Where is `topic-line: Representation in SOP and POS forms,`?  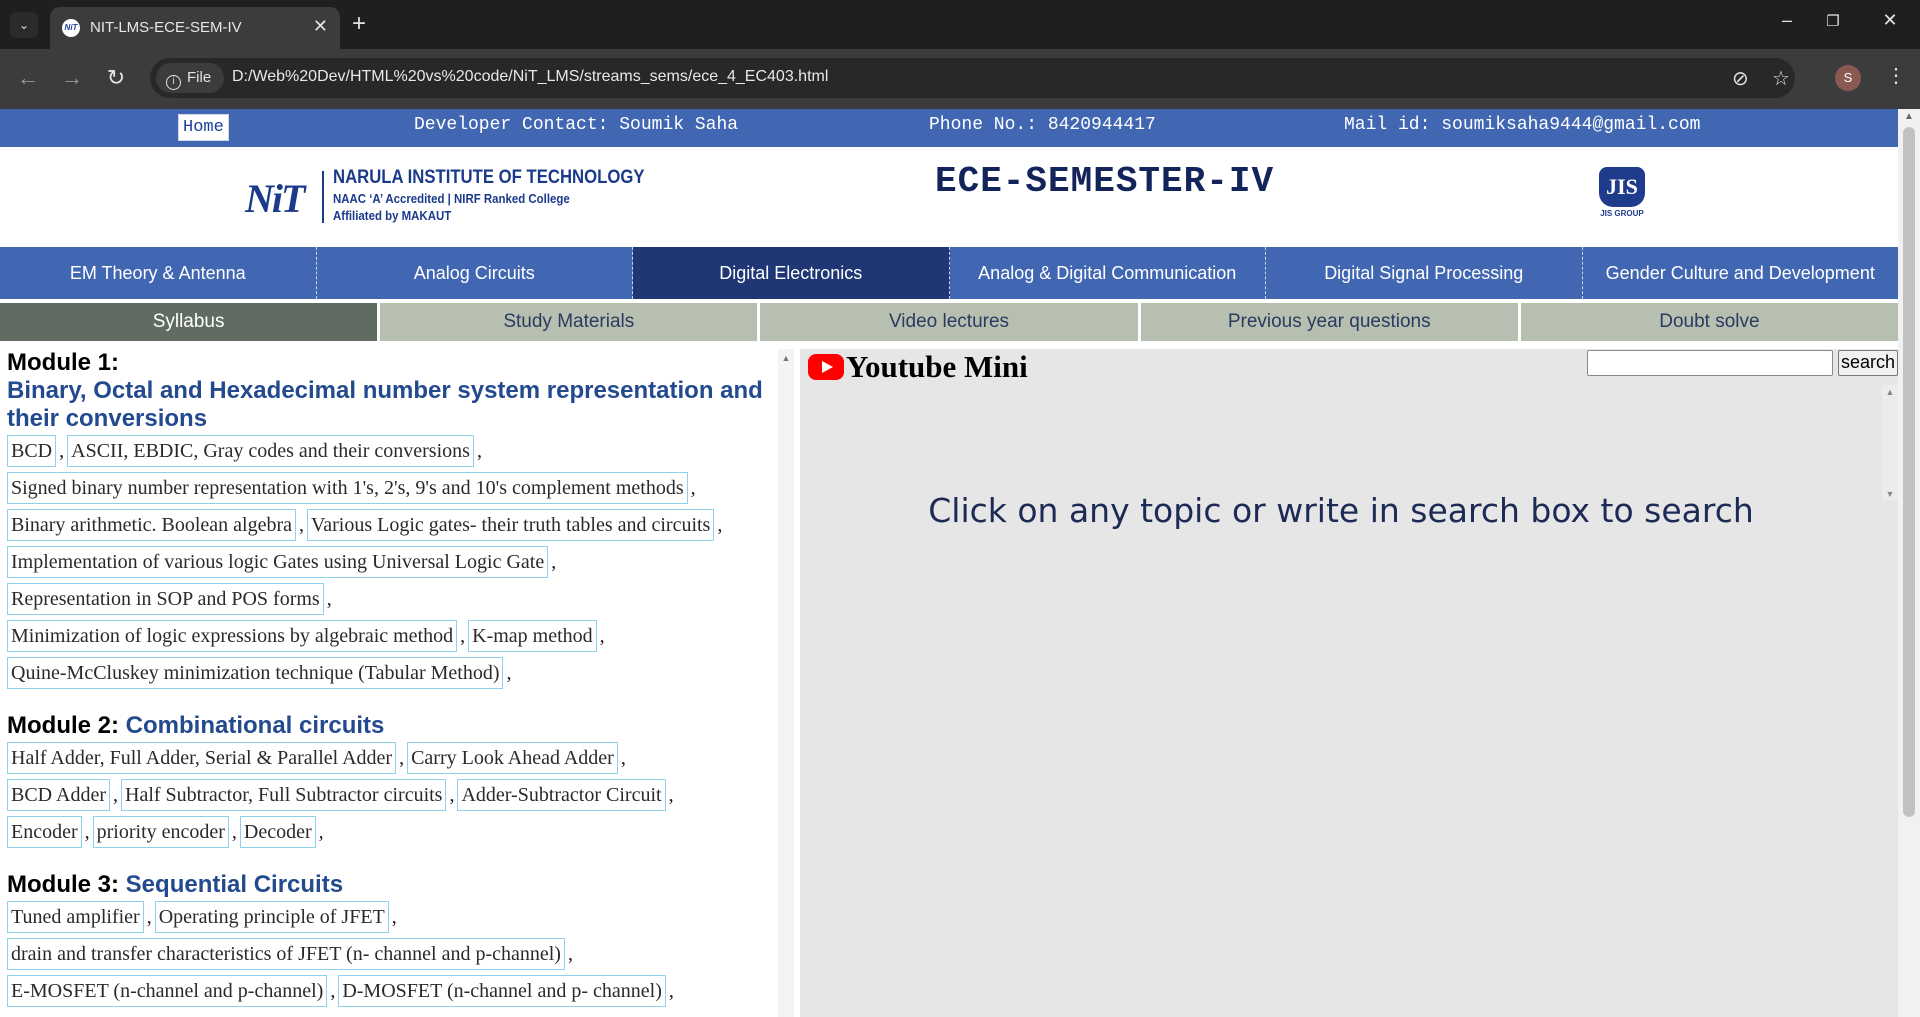 topic-line: Representation in SOP and POS forms, is located at coordinates (392, 599).